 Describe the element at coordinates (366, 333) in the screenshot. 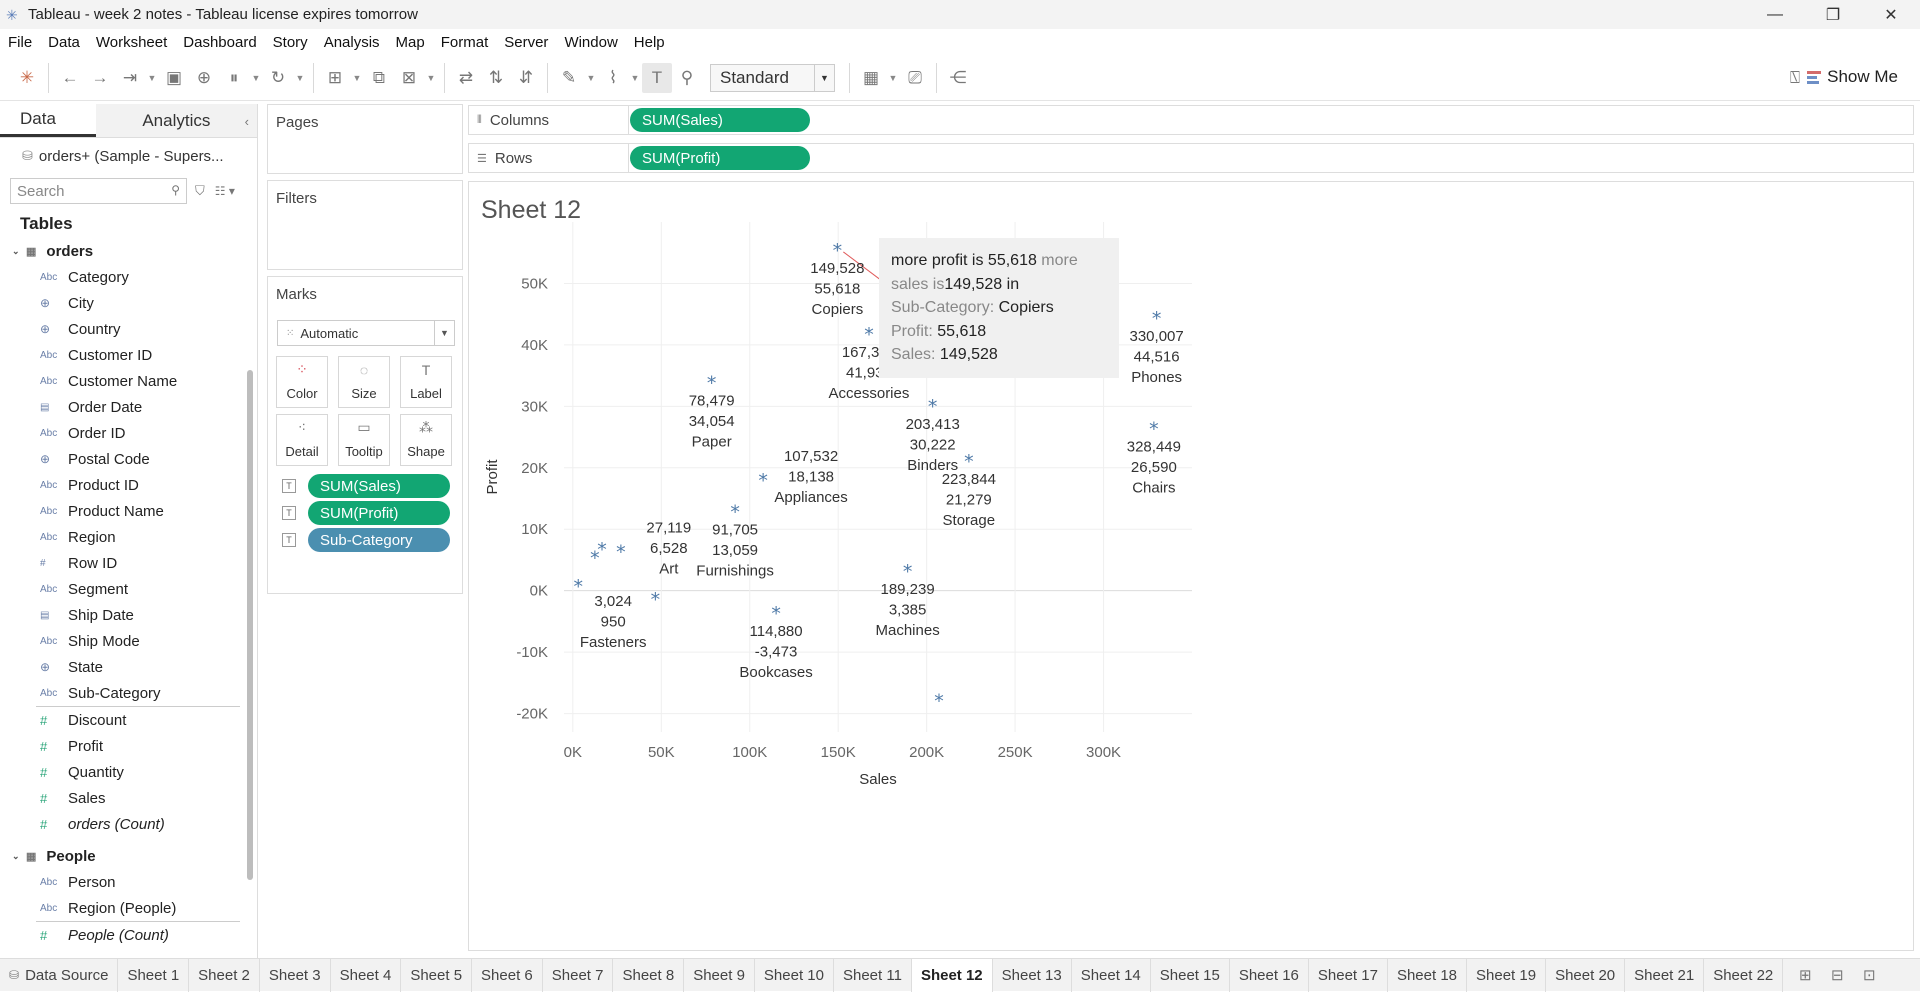

I see `mark-type-select: ⁙ Automatic ▼` at that location.